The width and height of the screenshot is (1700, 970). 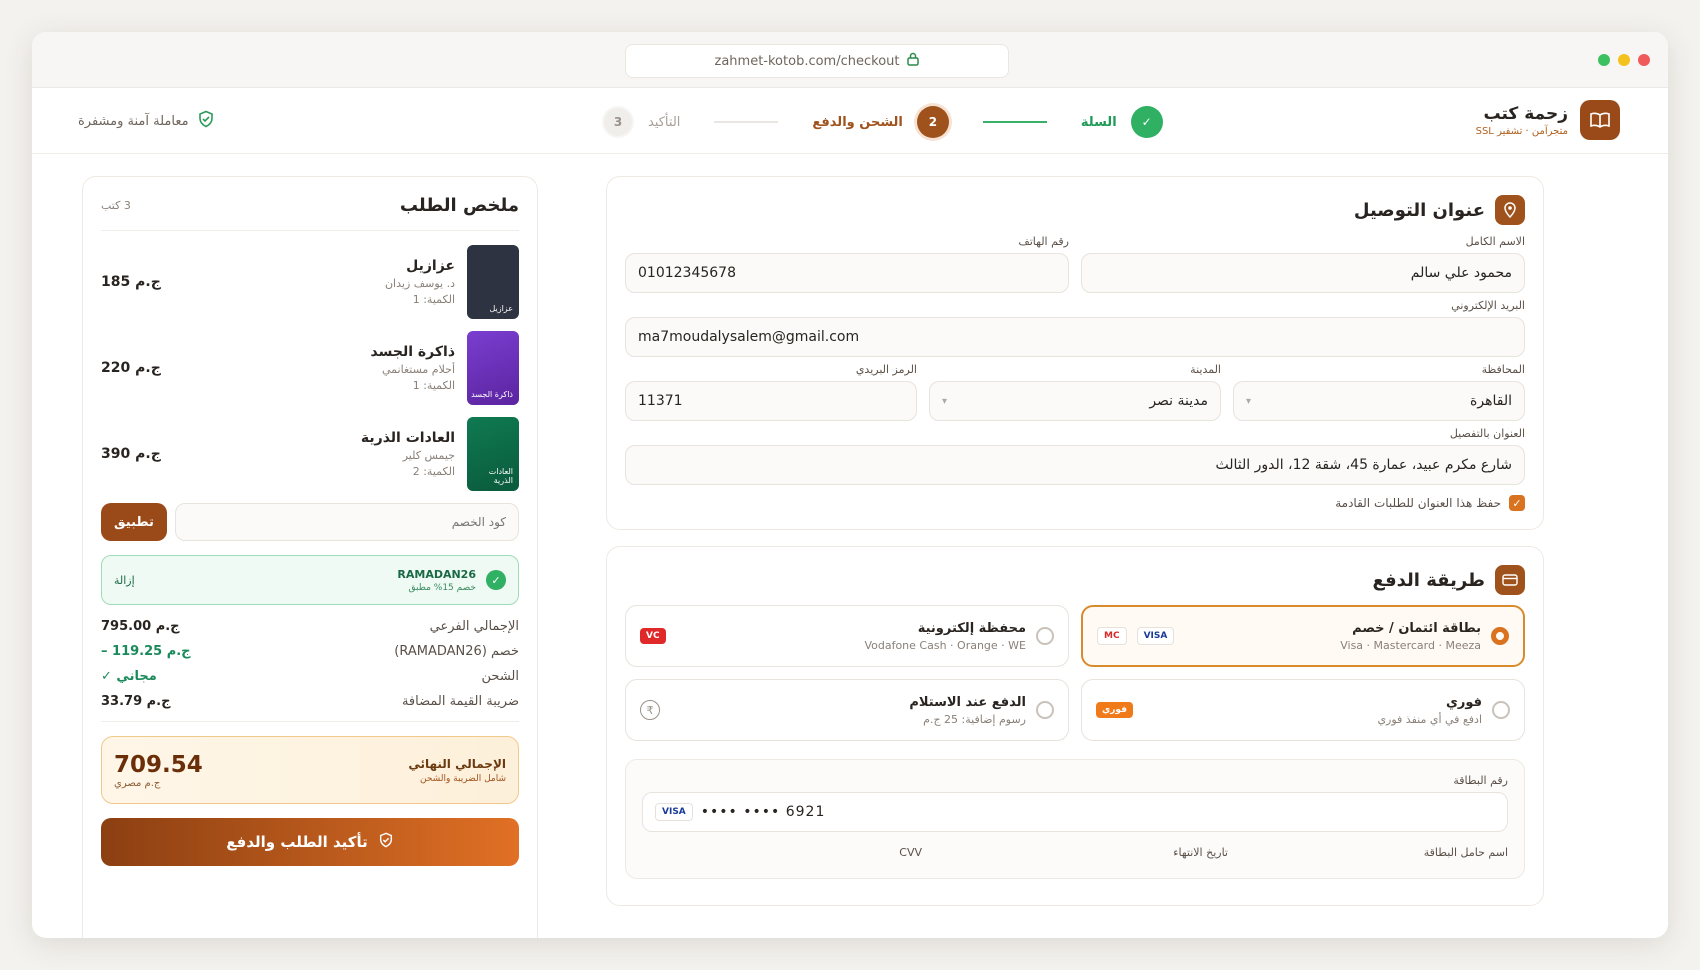 What do you see at coordinates (436, 574) in the screenshot?
I see `coupon-code: RAMADAN26` at bounding box center [436, 574].